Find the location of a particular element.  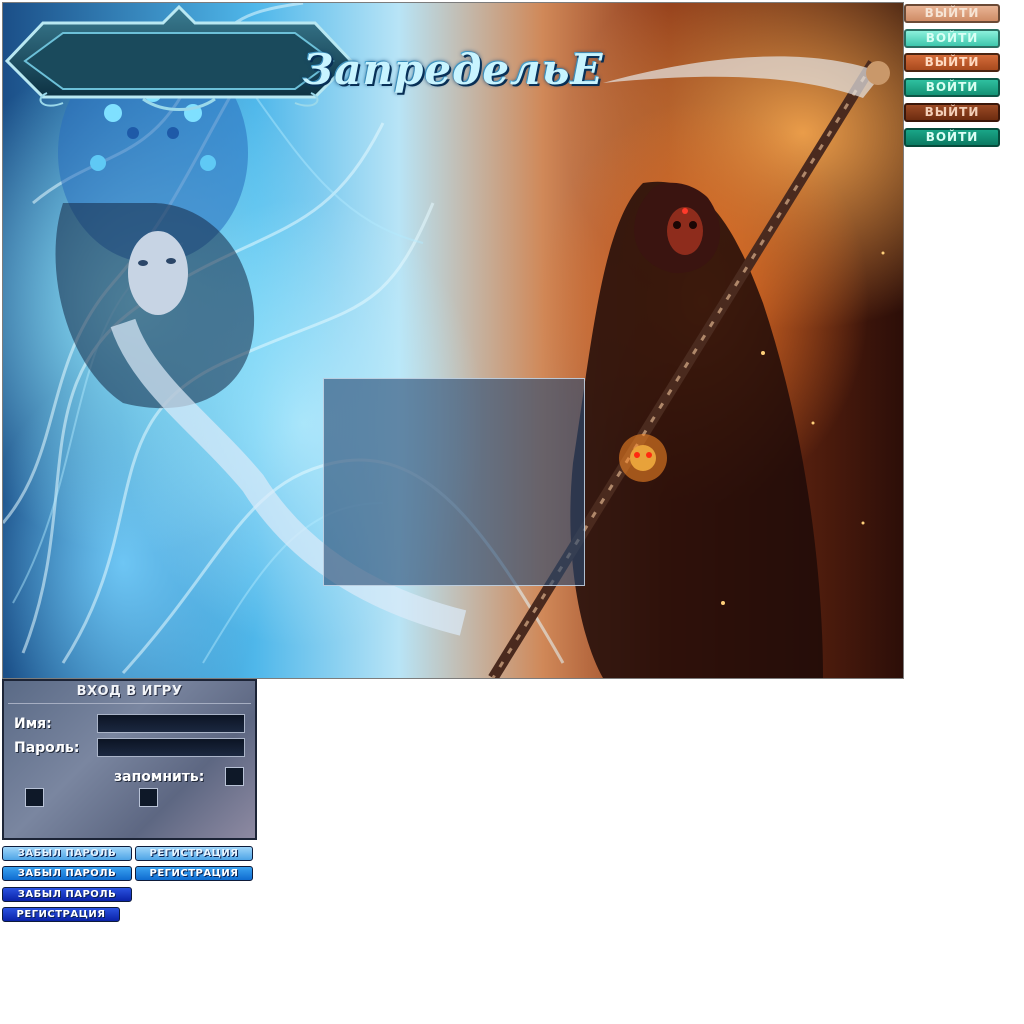

remember-label: запомнить: is located at coordinates (159, 777).